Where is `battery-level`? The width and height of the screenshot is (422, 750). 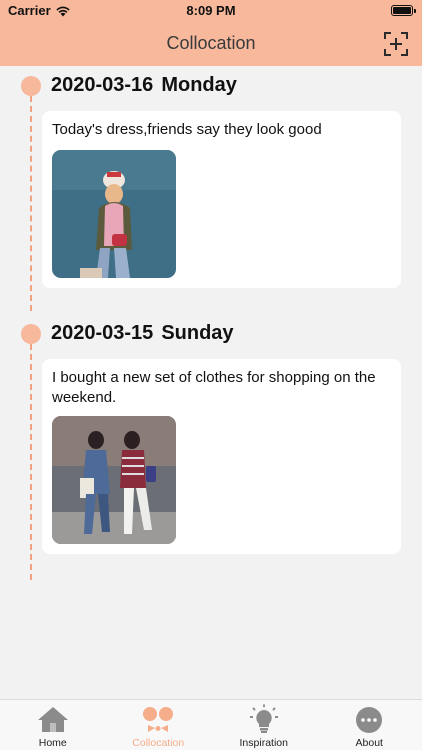 battery-level is located at coordinates (402, 10).